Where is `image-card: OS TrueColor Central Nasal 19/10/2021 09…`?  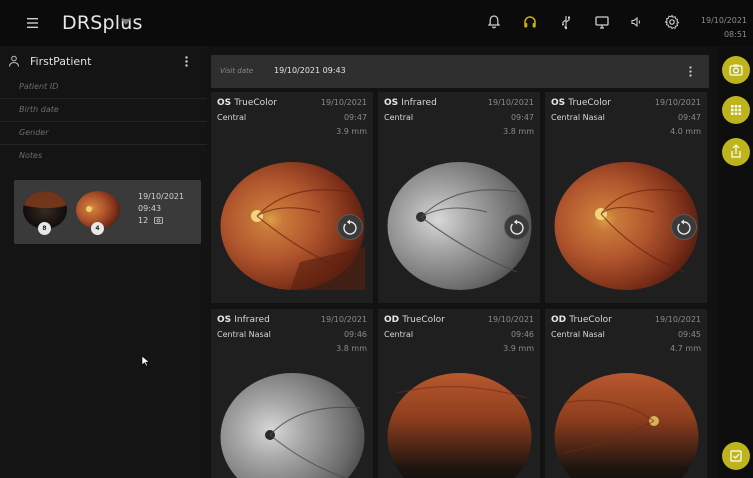 image-card: OS TrueColor Central Nasal 19/10/2021 09… is located at coordinates (626, 197).